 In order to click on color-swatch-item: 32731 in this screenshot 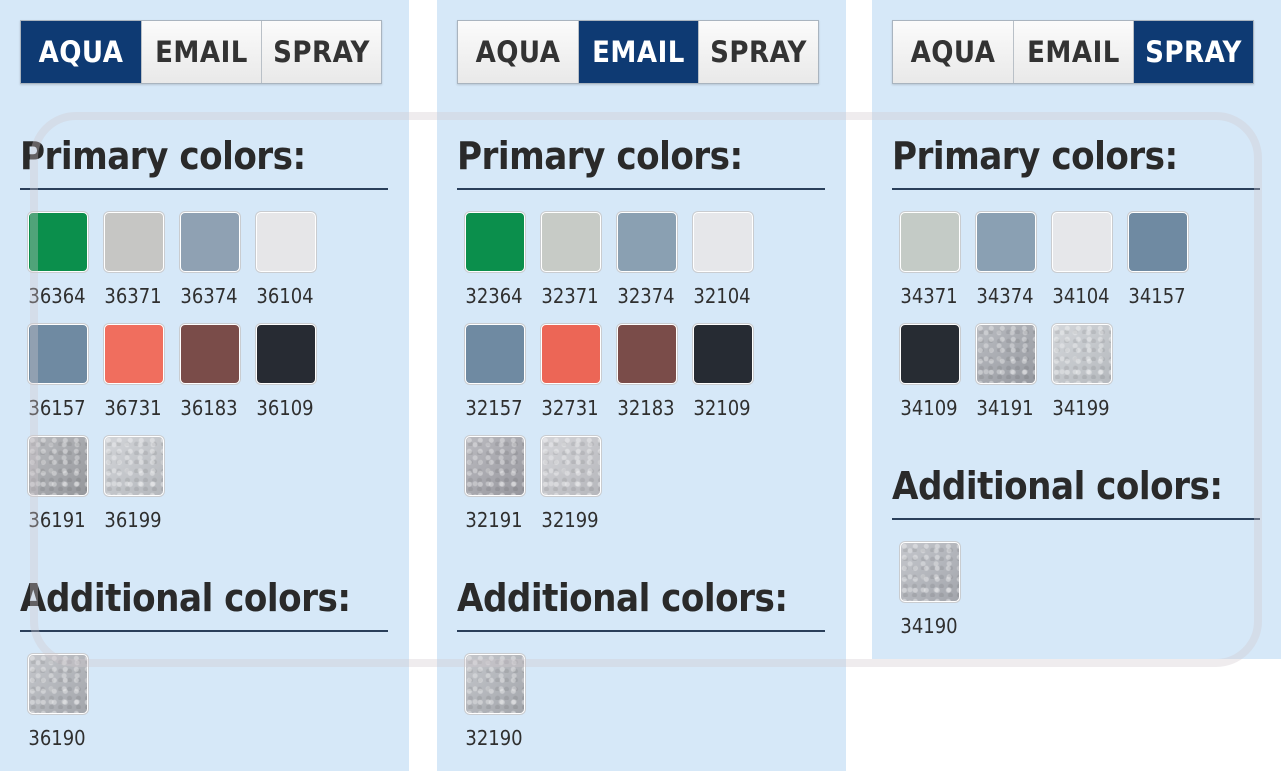, I will do `click(579, 380)`.